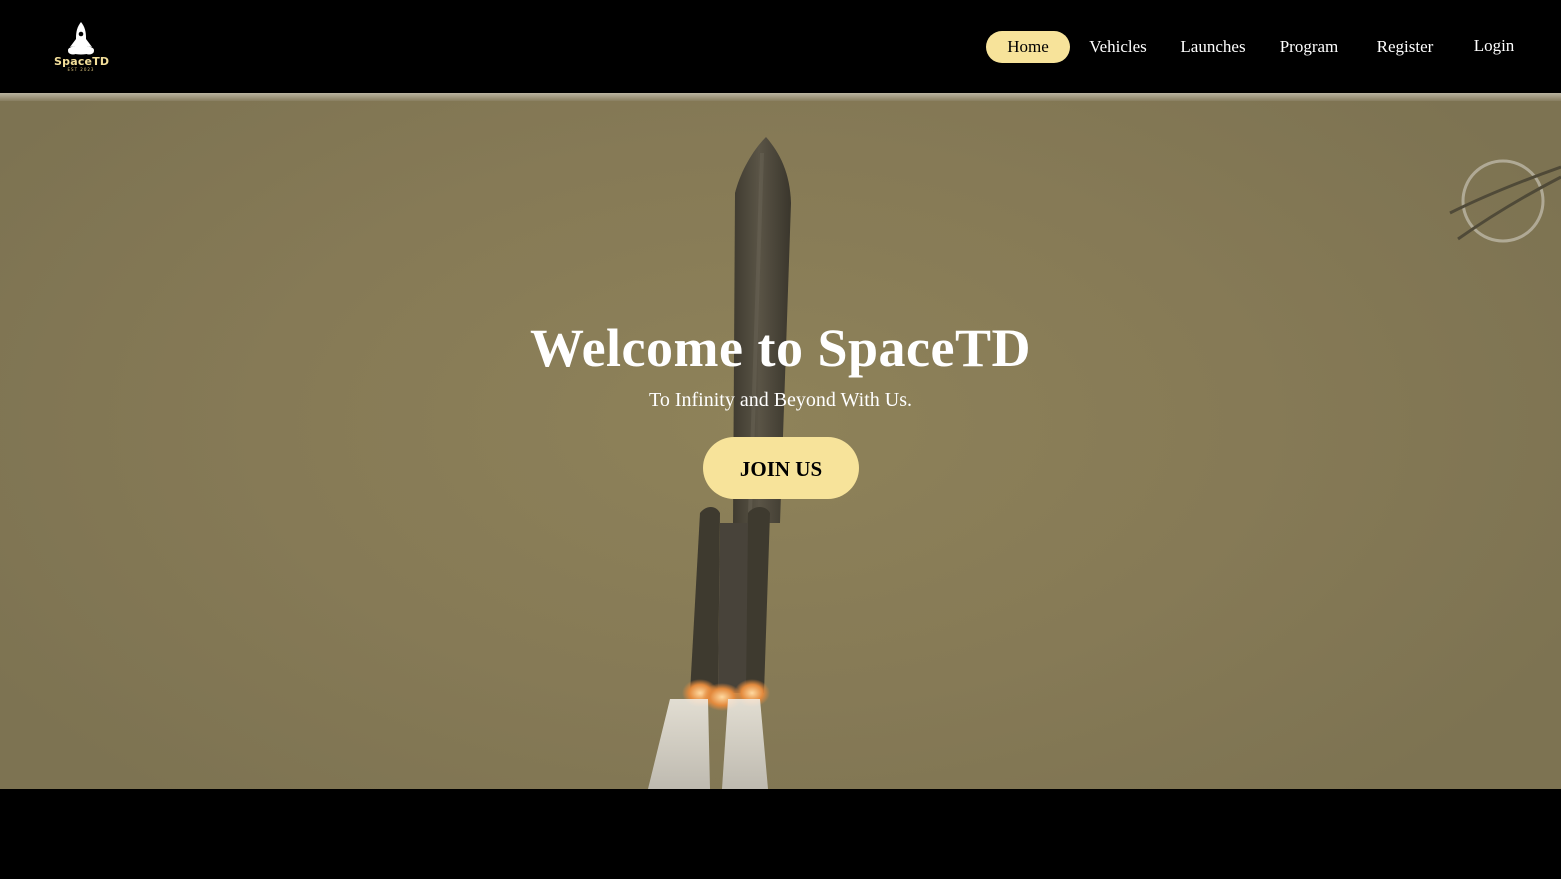 This screenshot has width=1561, height=879. I want to click on nav-home: Home, so click(1028, 47).